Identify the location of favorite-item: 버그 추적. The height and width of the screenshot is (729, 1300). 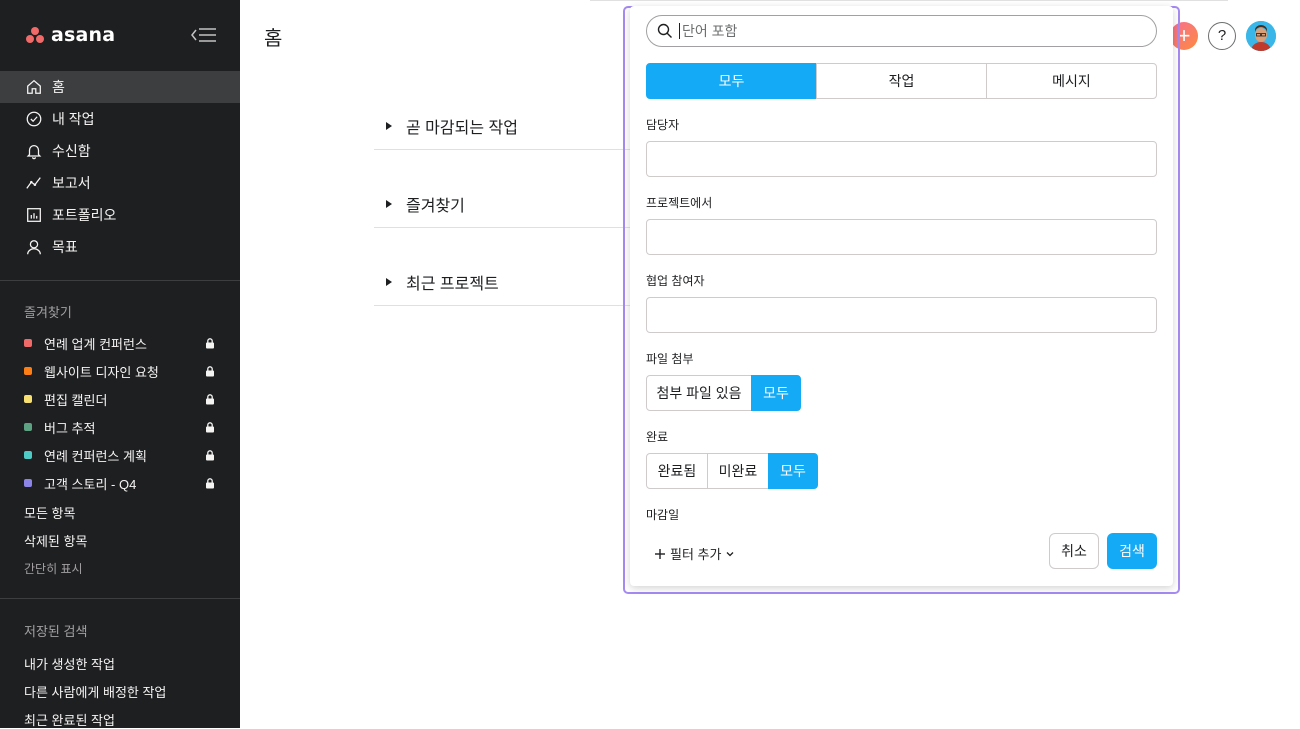
(120, 427).